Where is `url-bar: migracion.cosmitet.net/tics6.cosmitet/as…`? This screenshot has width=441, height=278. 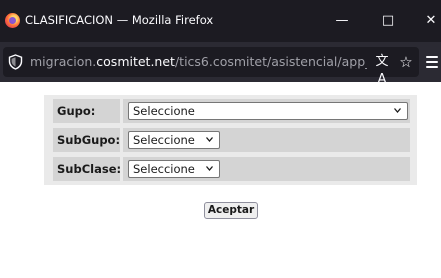 url-bar: migracion.cosmitet.net/tics6.cosmitet/as… is located at coordinates (211, 67).